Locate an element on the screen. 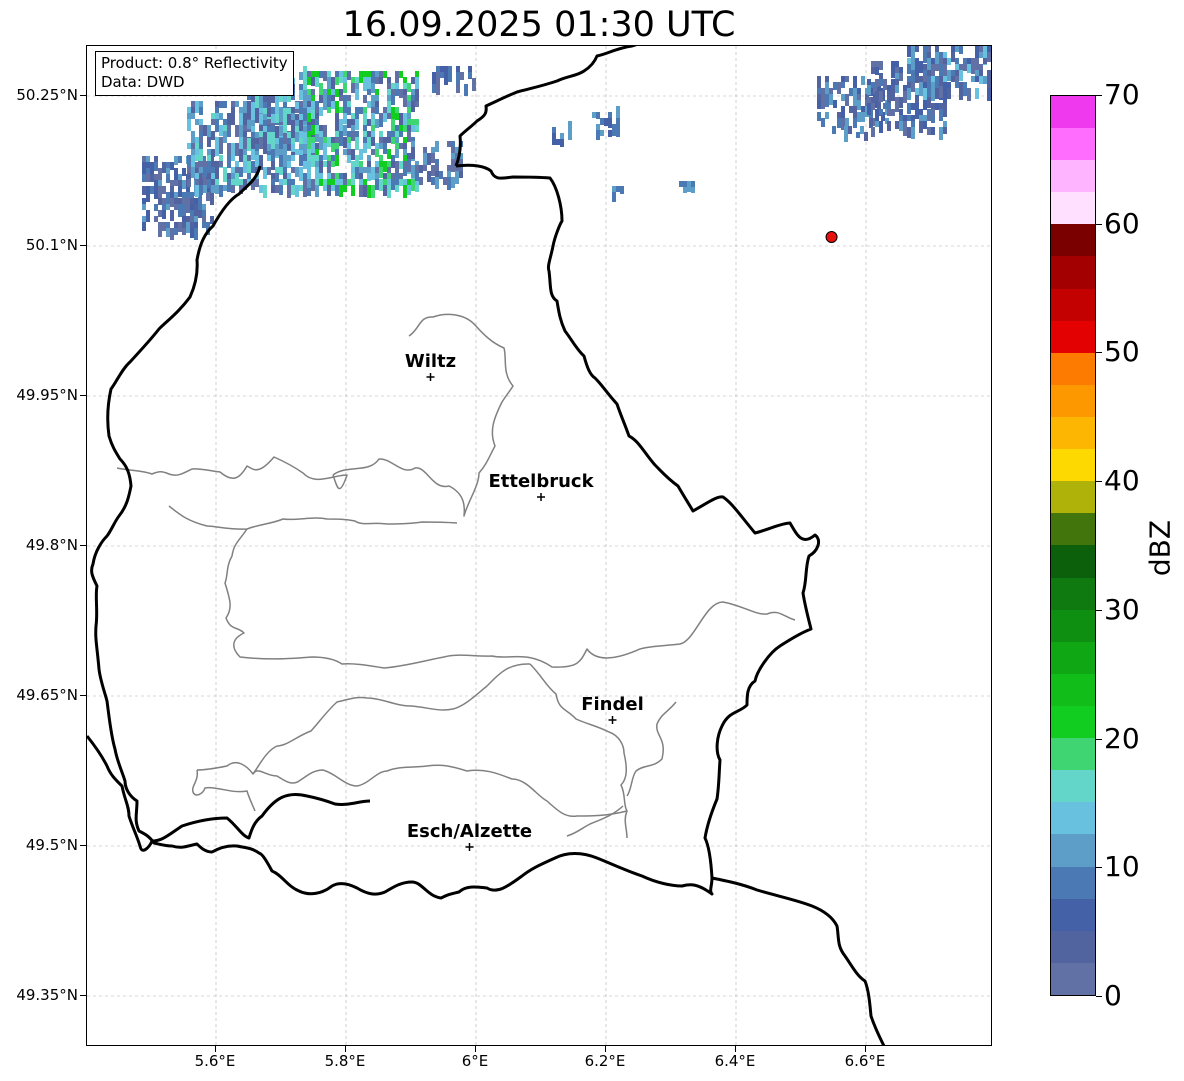 Image resolution: width=1184 pixels, height=1081 pixels. radar-site-marker is located at coordinates (831, 237).